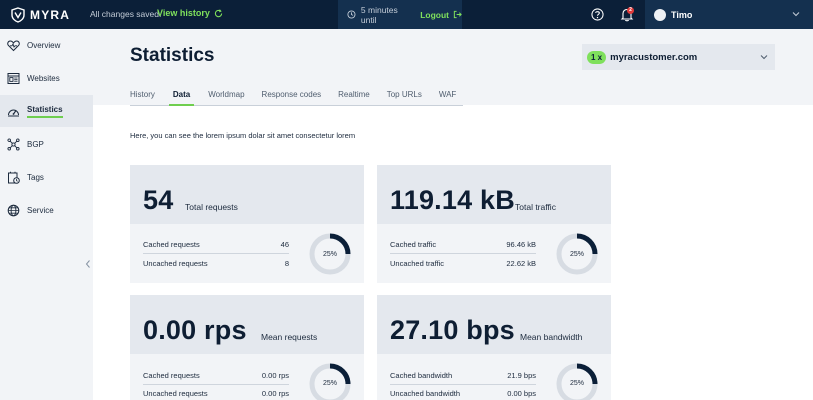 The height and width of the screenshot is (400, 813). What do you see at coordinates (88, 264) in the screenshot?
I see `chevron-left-icon` at bounding box center [88, 264].